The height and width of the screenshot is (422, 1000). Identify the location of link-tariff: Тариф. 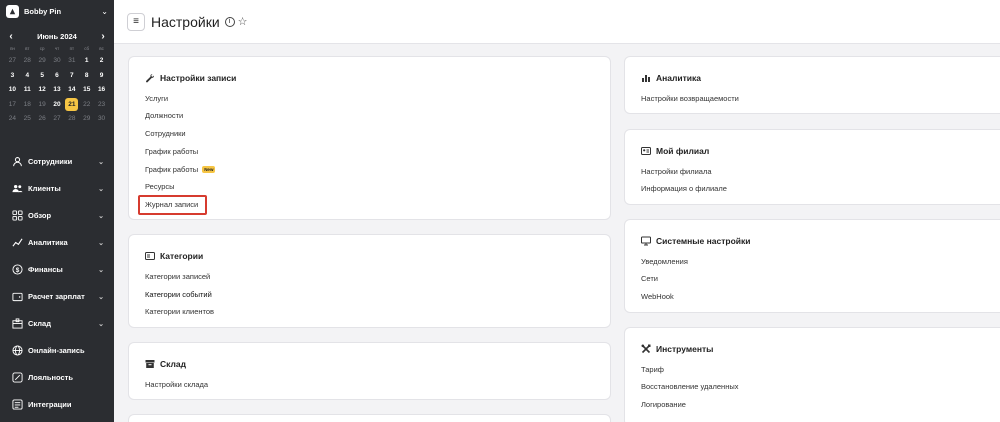
(652, 369).